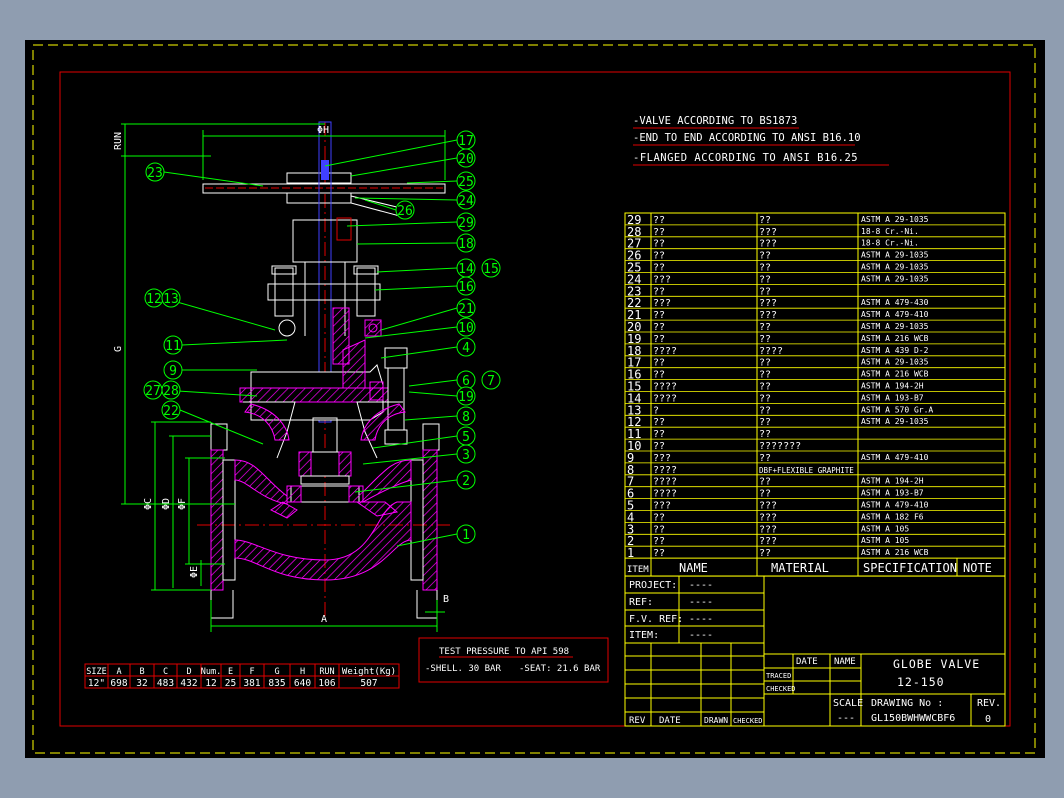 The height and width of the screenshot is (798, 1064). What do you see at coordinates (885, 540) in the screenshot?
I see `bom-spec: ASTM A 105` at bounding box center [885, 540].